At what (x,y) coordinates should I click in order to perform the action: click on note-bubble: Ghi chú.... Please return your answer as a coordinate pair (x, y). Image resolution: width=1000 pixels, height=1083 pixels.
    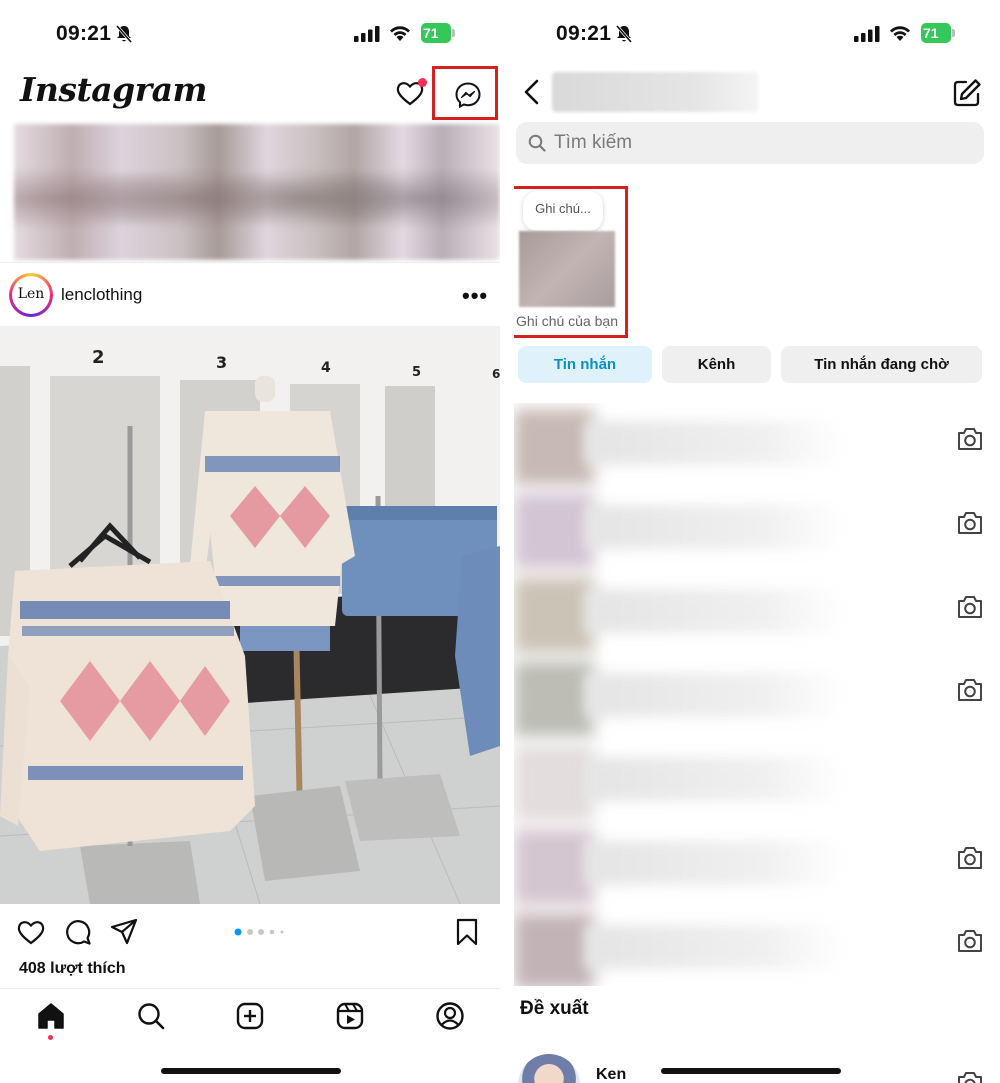
    Looking at the image, I should click on (563, 211).